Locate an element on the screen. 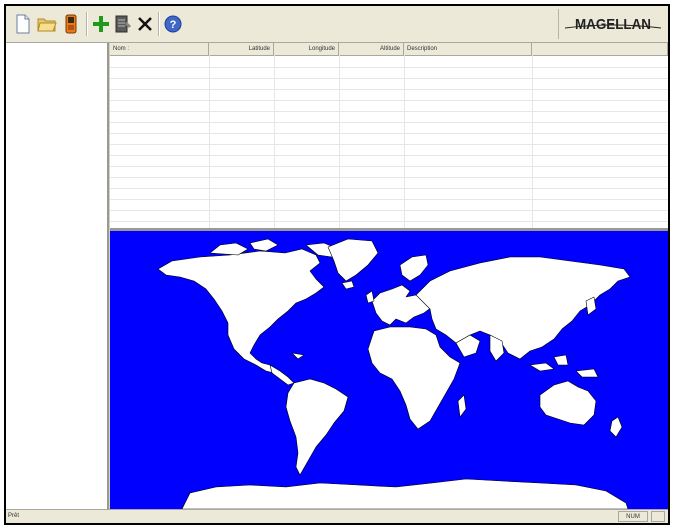  toolbar: ? MAGELLAN is located at coordinates (337, 24).